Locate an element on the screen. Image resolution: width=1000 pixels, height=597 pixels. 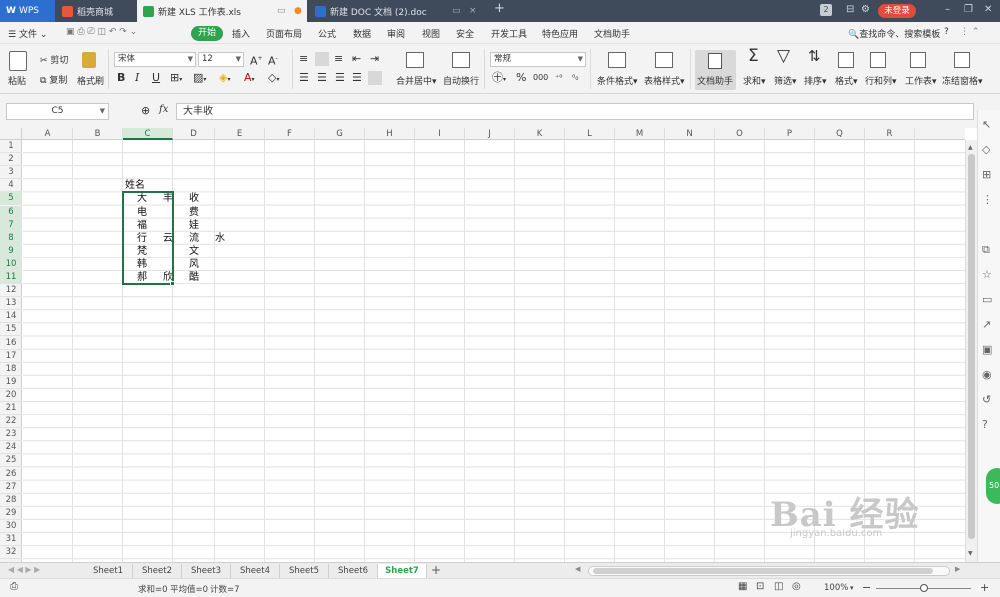
decrease-decimal-icon: ⁰₀ is located at coordinates (575, 78).